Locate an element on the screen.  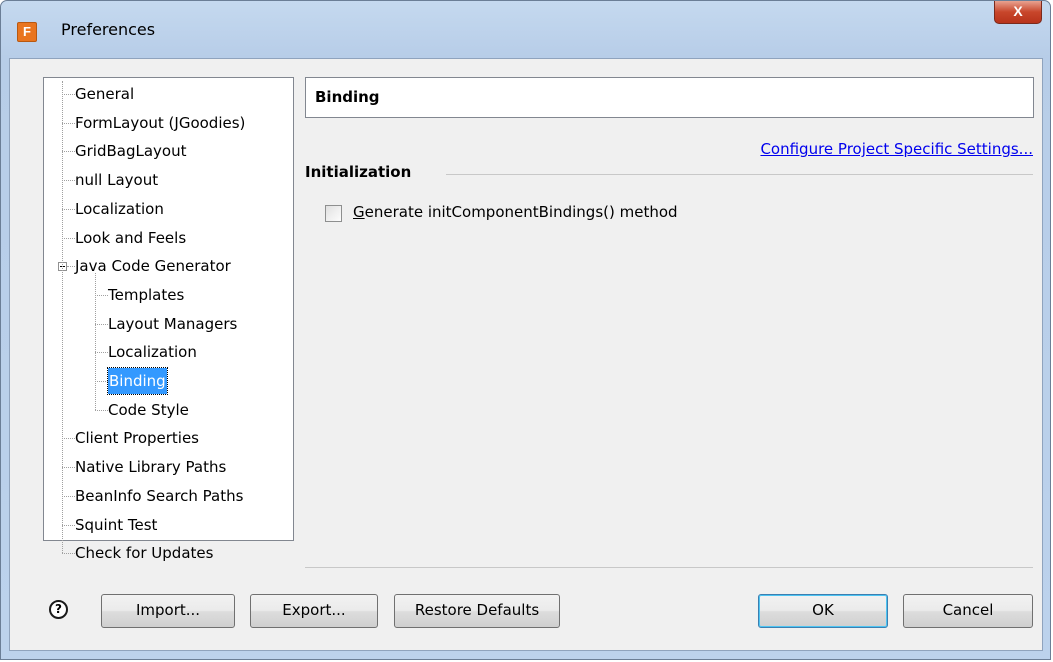
tree-item-label: Layout Managers is located at coordinates (173, 323).